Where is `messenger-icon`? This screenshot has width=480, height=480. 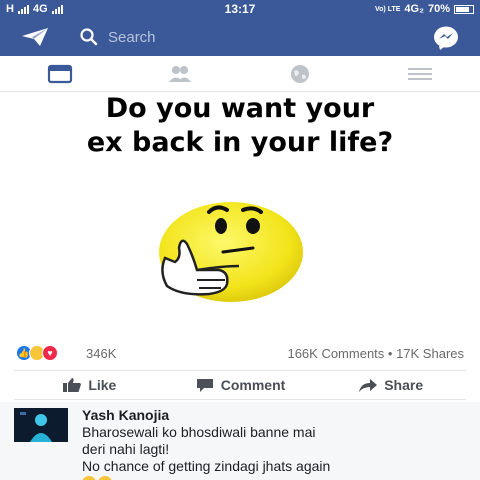 messenger-icon is located at coordinates (446, 38).